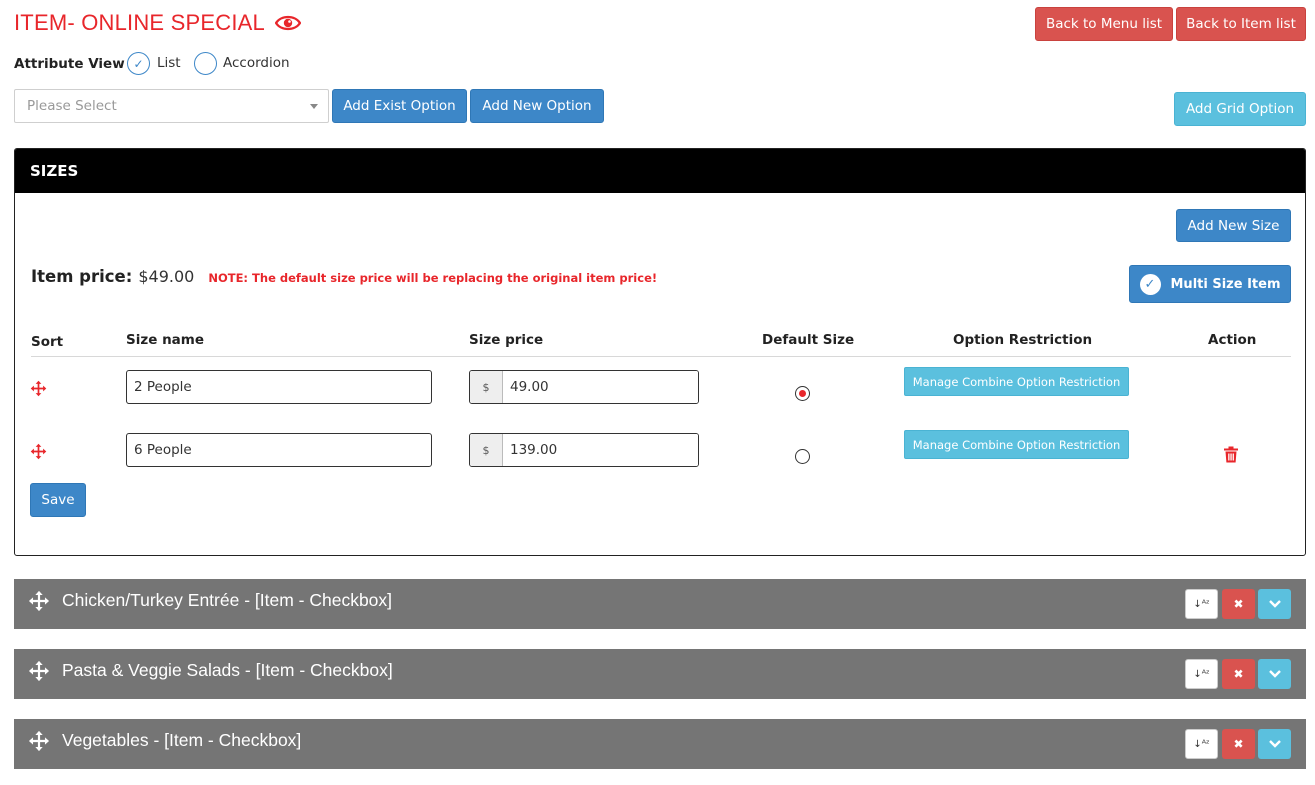 The image size is (1315, 785). Describe the element at coordinates (314, 106) in the screenshot. I see `caret-down-icon` at that location.